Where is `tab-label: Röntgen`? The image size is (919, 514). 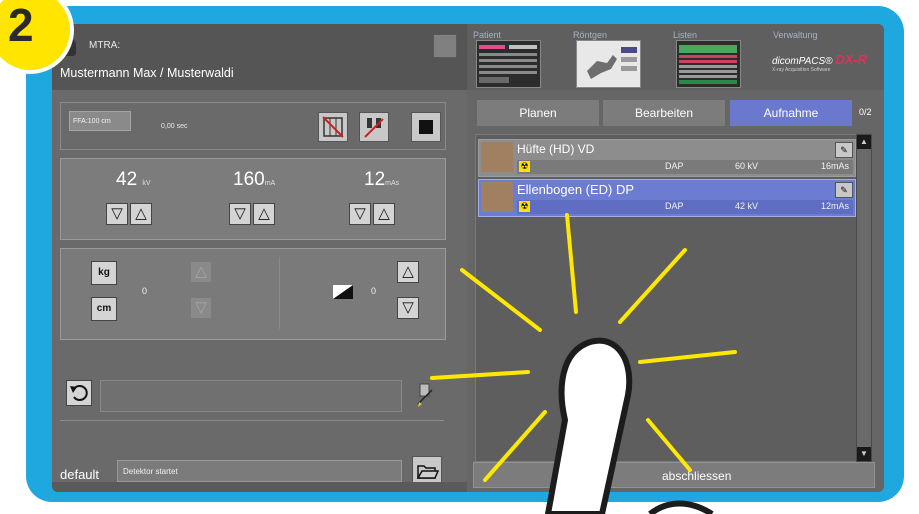 tab-label: Röntgen is located at coordinates (590, 35).